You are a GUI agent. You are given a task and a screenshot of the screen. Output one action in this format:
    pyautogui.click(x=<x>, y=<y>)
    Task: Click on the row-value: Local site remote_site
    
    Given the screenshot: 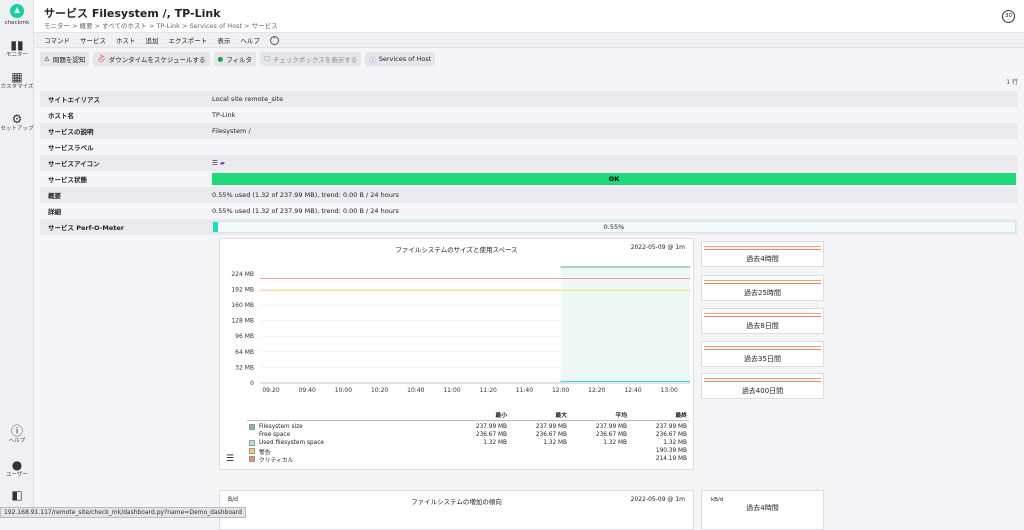 What is the action you would take?
    pyautogui.click(x=615, y=99)
    